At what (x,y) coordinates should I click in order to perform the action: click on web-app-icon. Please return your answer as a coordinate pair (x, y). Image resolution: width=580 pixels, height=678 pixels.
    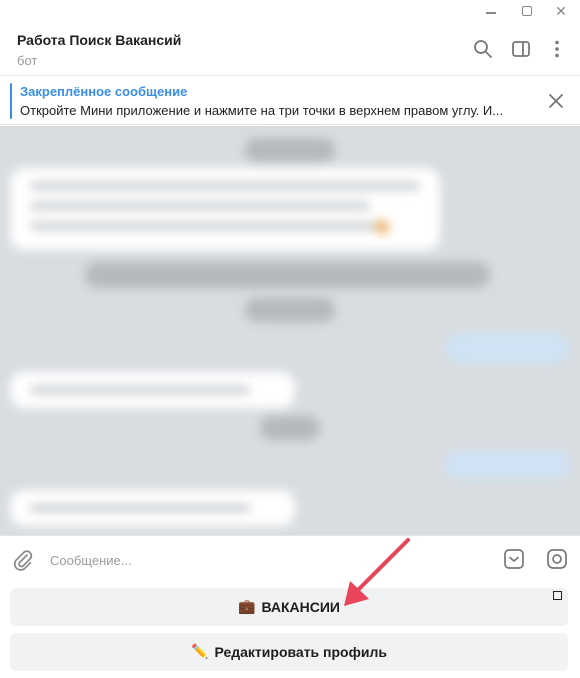
    Looking at the image, I should click on (557, 595).